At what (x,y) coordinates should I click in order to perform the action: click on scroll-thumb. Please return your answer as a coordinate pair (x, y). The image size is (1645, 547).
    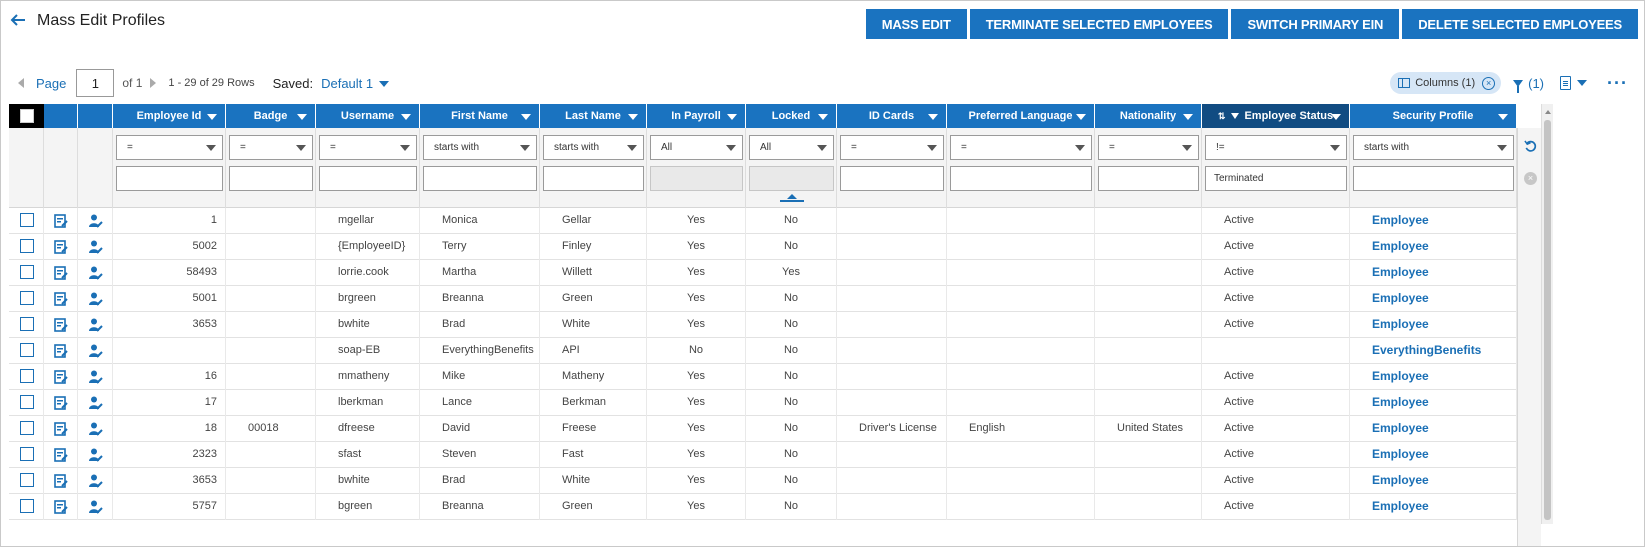
    Looking at the image, I should click on (1547, 320).